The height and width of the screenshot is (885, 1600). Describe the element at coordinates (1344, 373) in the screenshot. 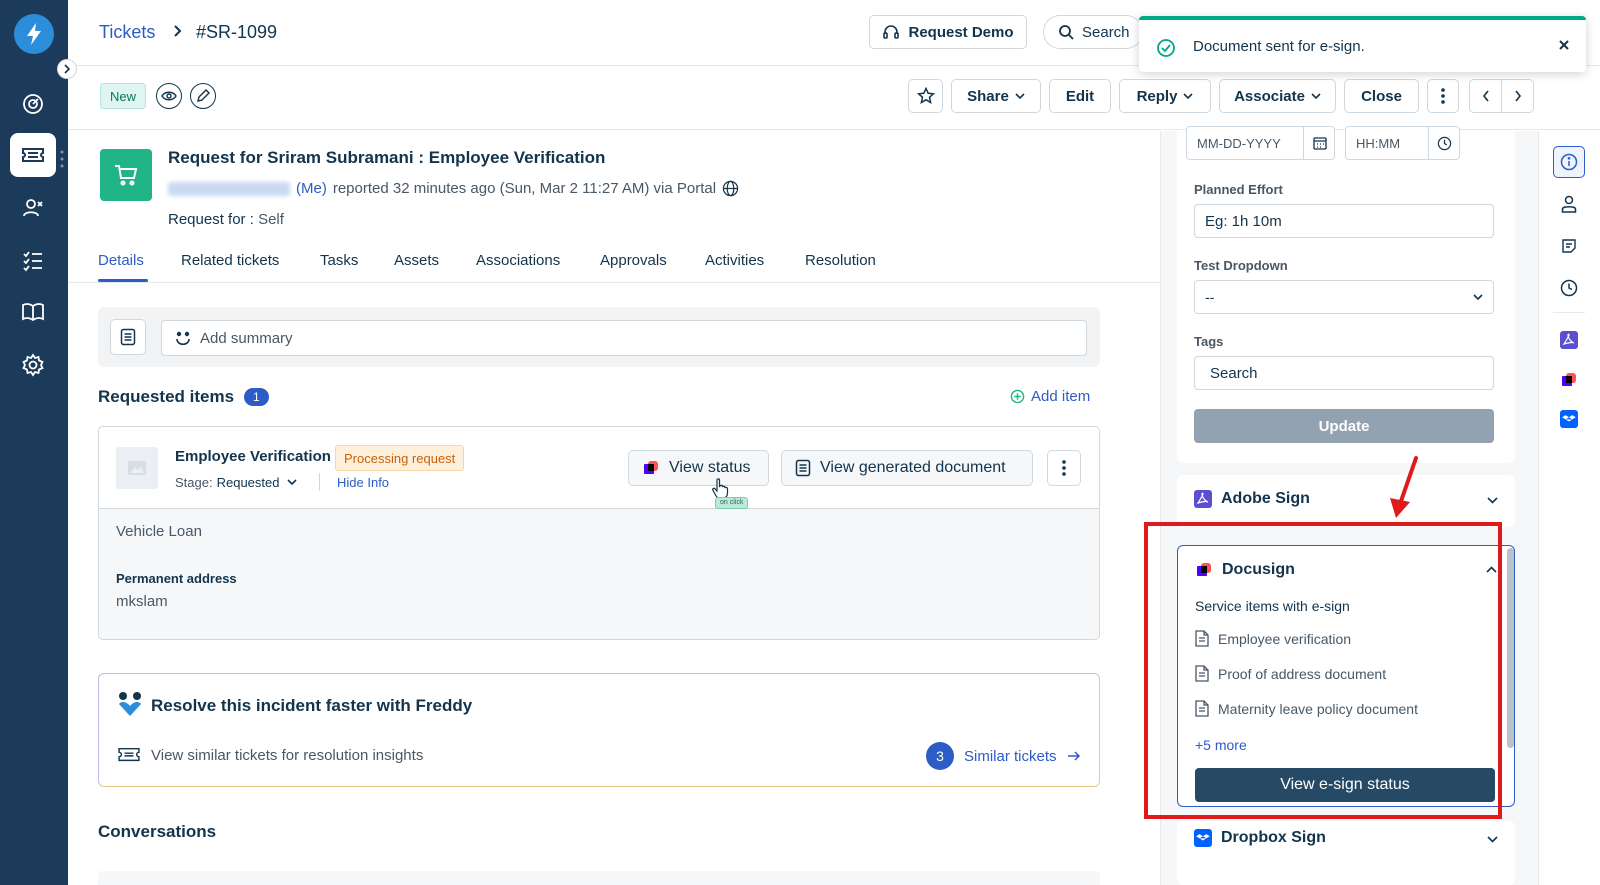

I see `tags-input: Search` at that location.